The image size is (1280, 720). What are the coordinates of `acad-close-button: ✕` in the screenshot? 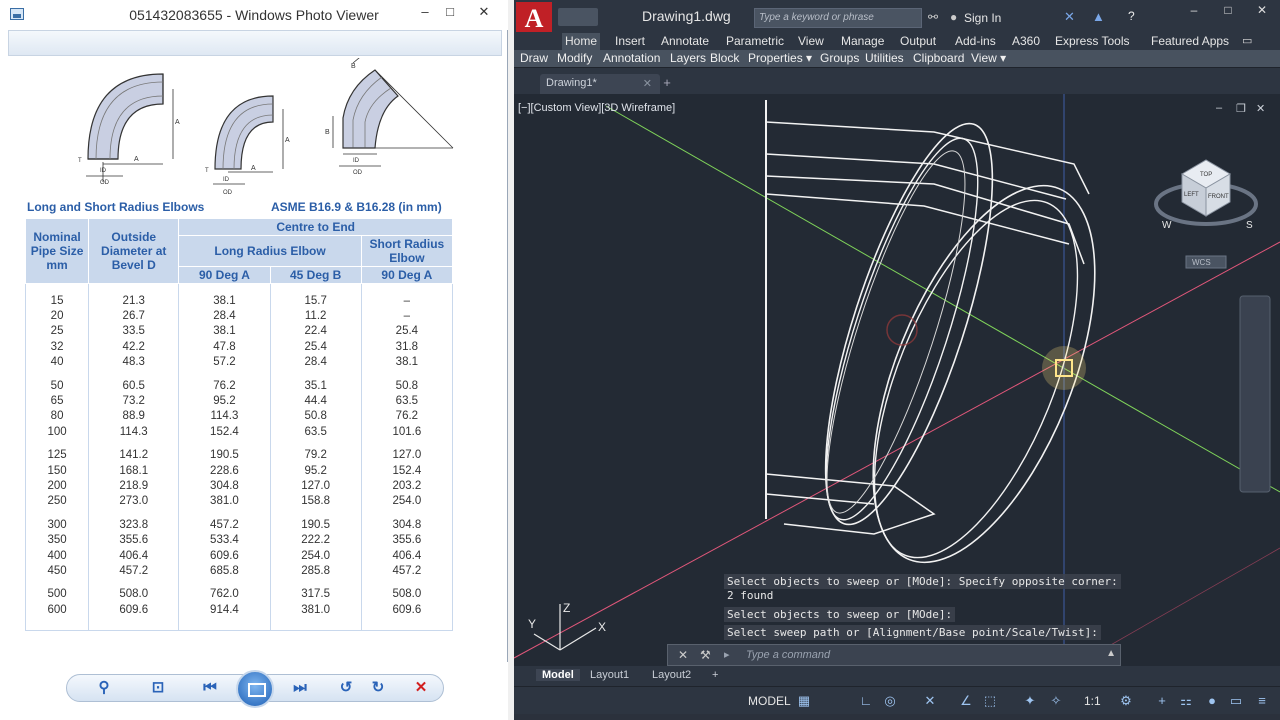 It's located at (1262, 12).